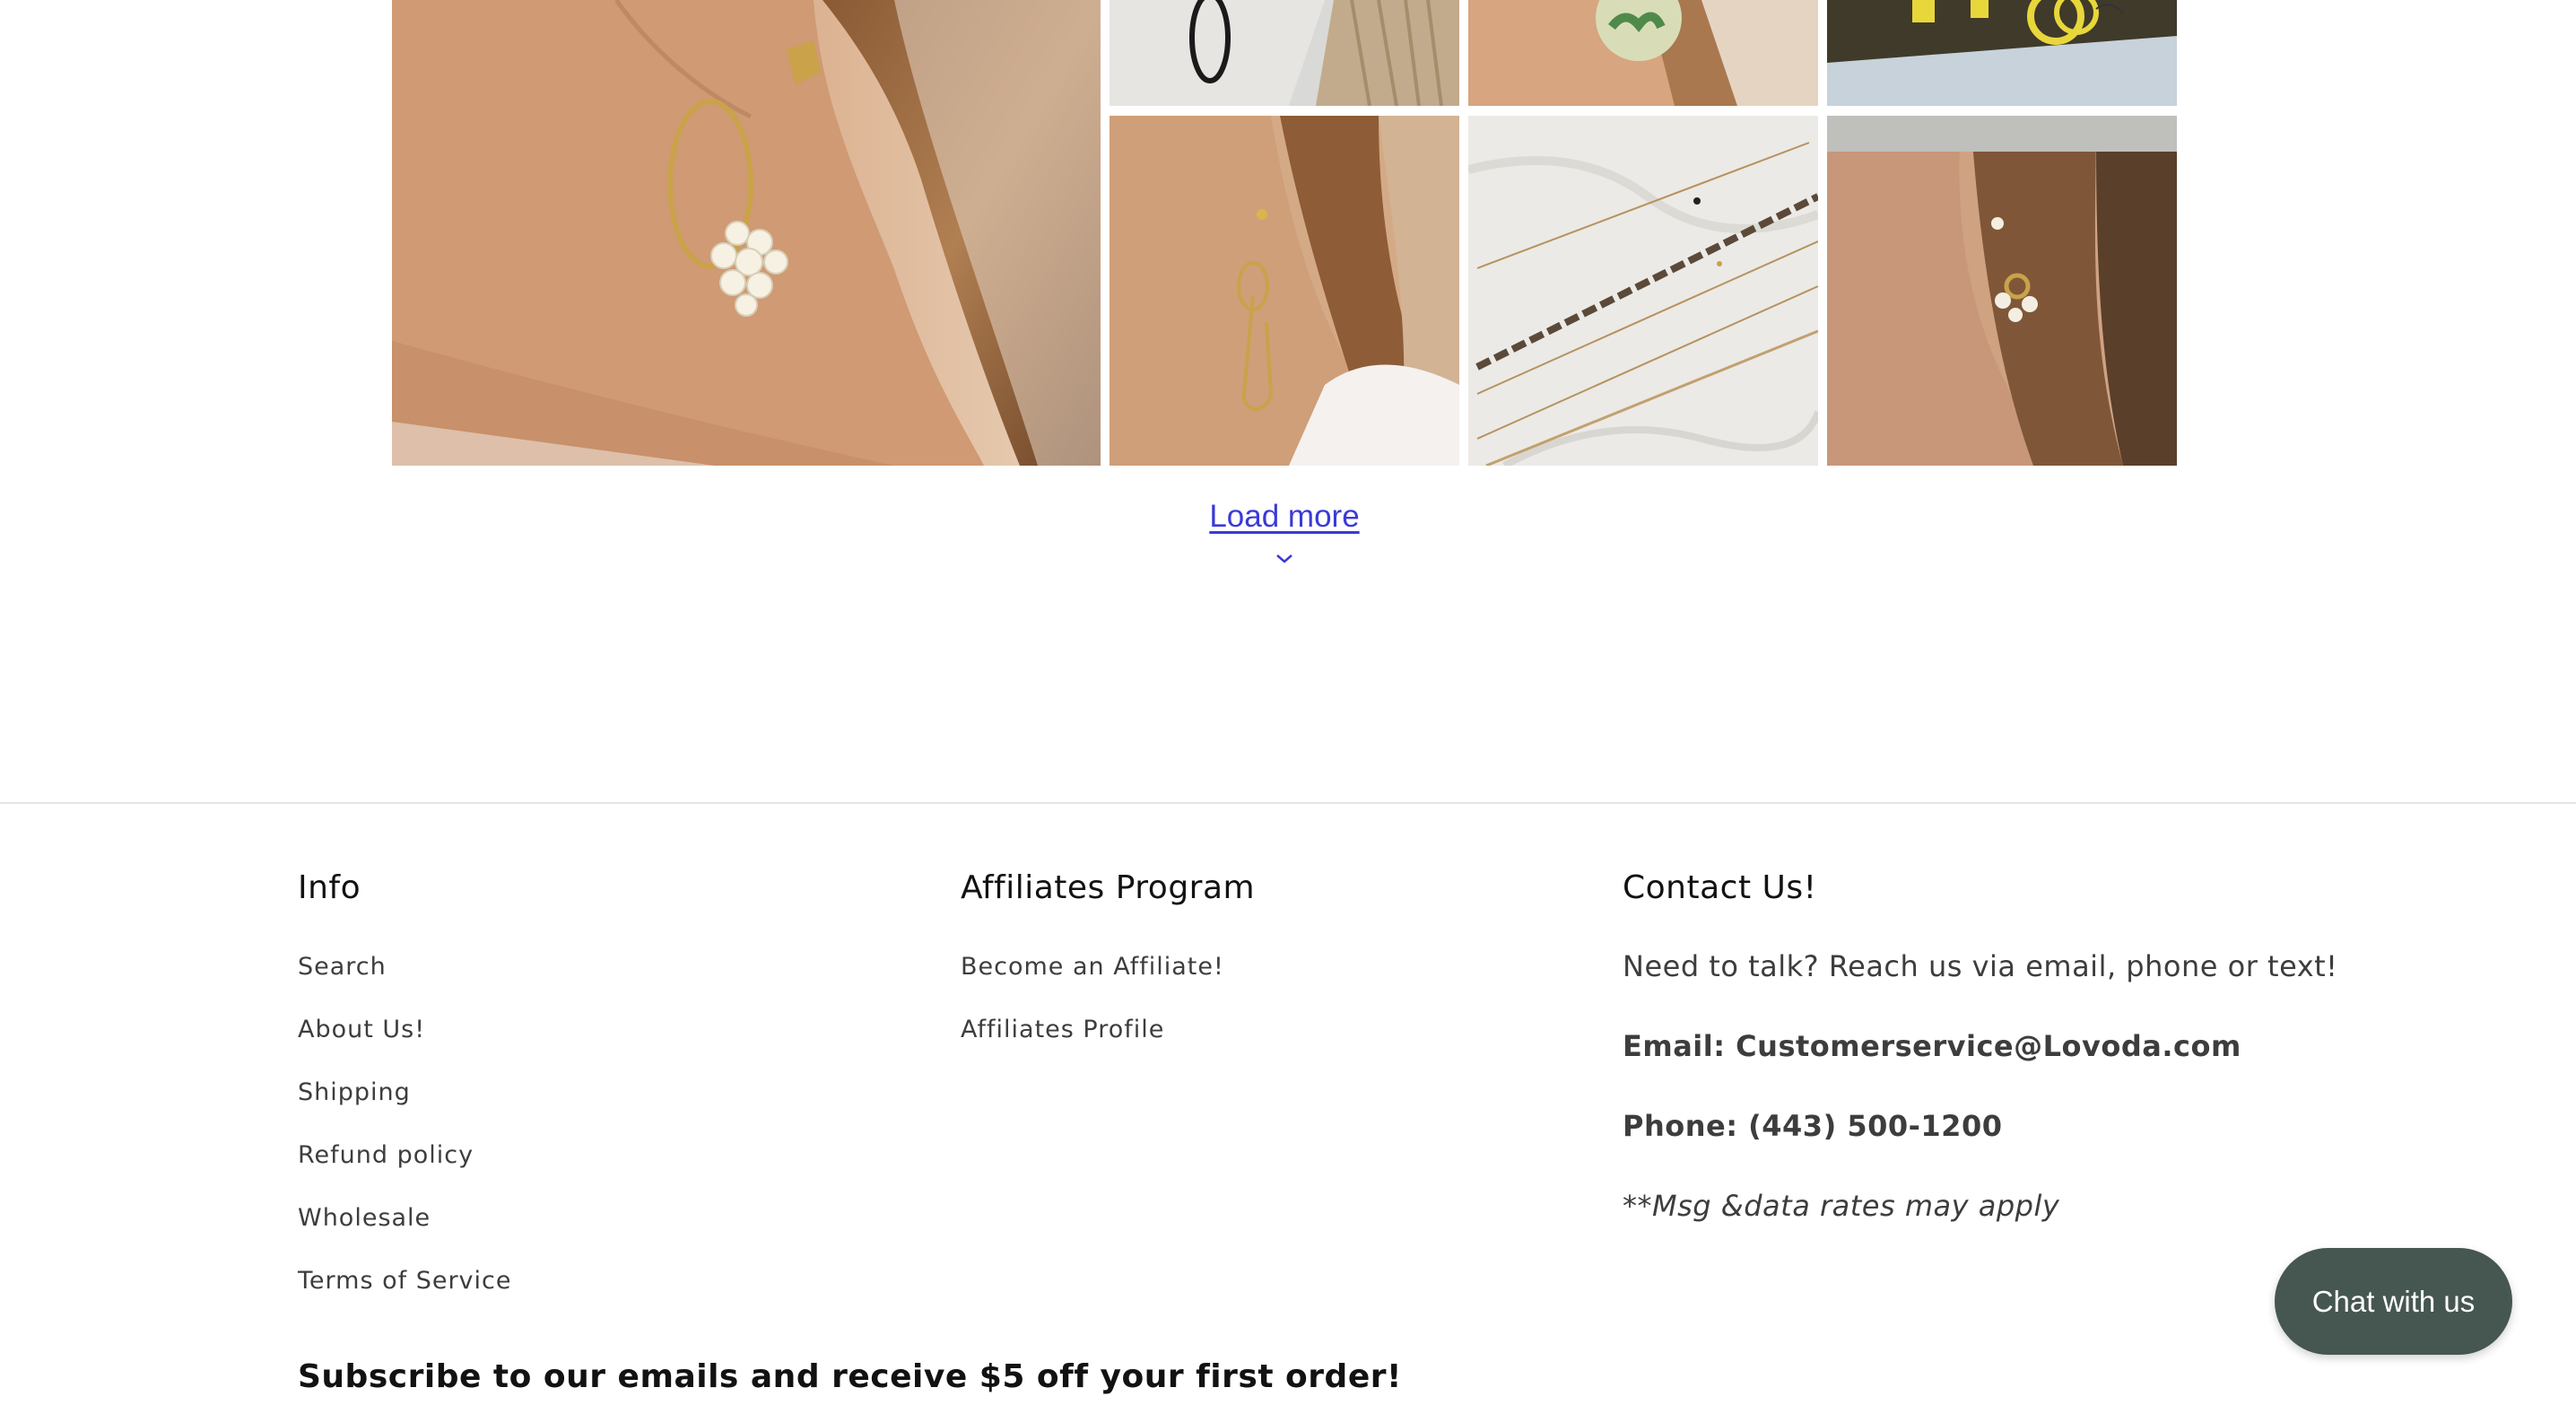 The image size is (2576, 1405). What do you see at coordinates (354, 1092) in the screenshot?
I see `footer-link-shipping: Shipping` at bounding box center [354, 1092].